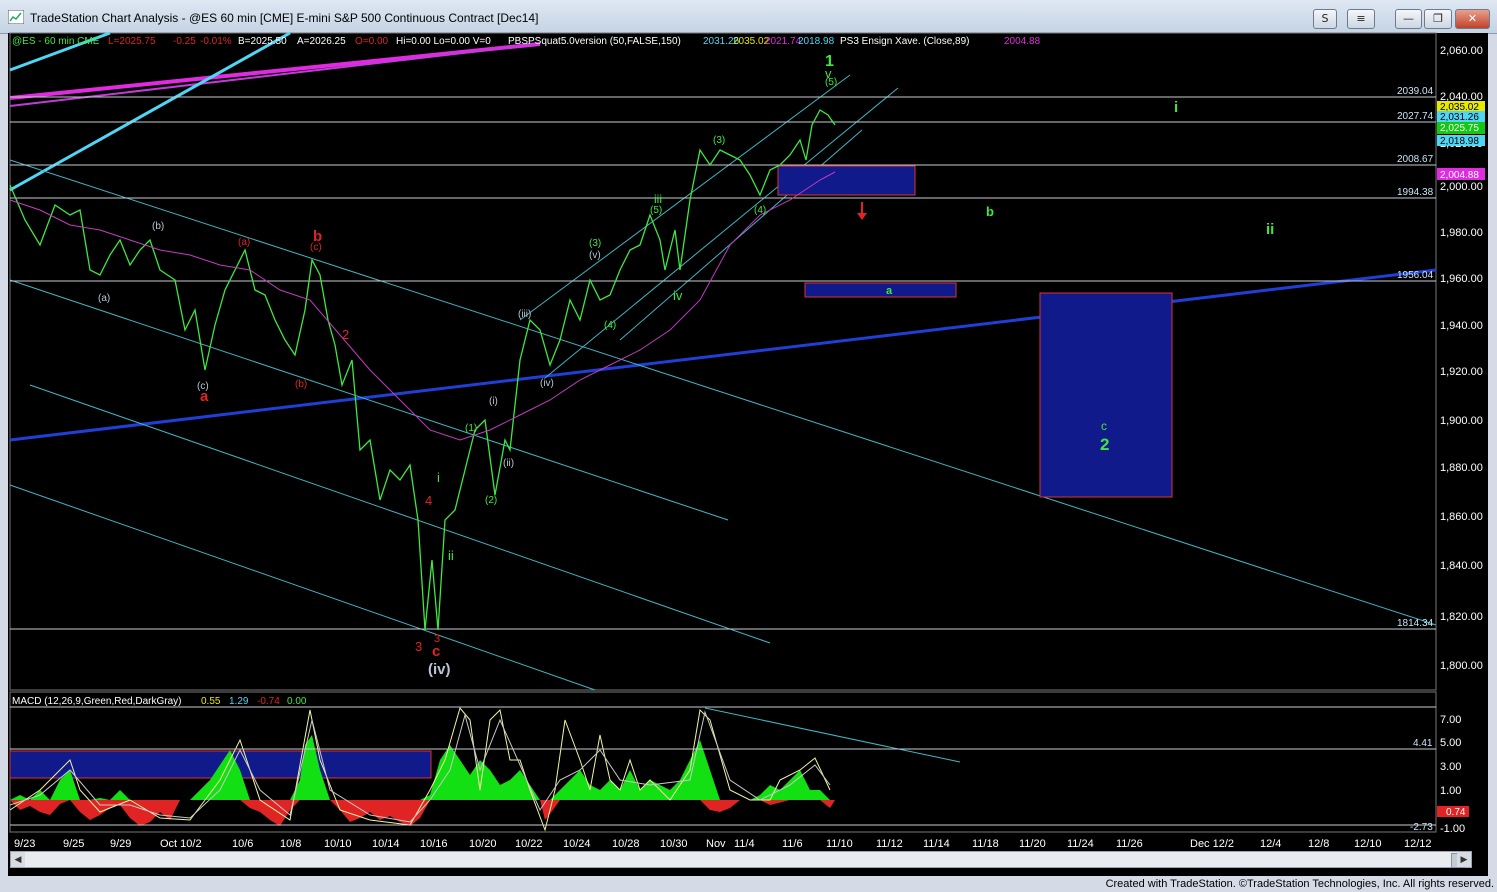 The width and height of the screenshot is (1497, 892). Describe the element at coordinates (1461, 279) in the screenshot. I see `price-tick-1960: 1,960.00` at that location.